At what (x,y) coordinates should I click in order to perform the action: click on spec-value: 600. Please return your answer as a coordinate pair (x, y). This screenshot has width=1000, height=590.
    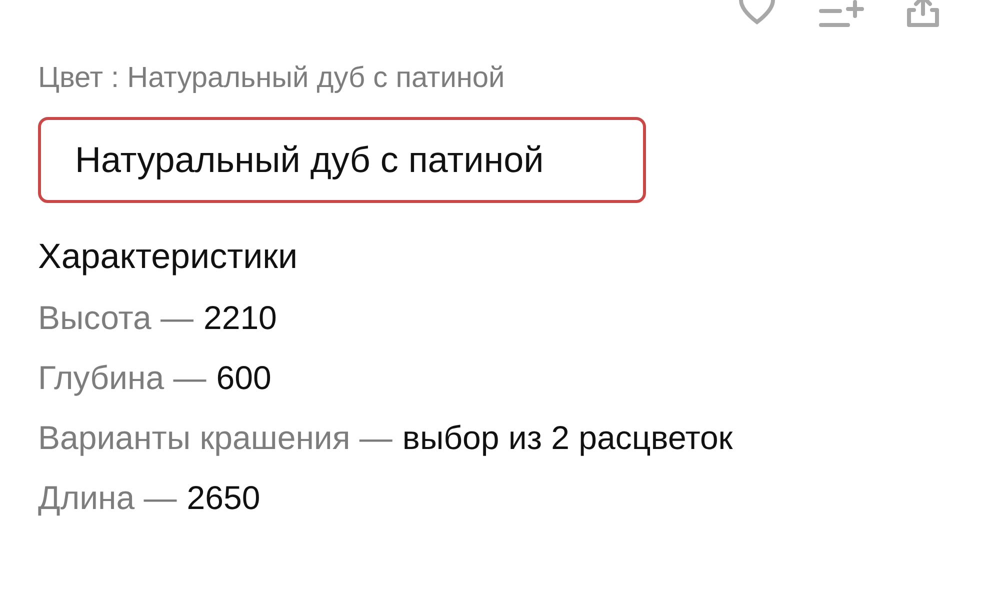
    Looking at the image, I should click on (244, 378).